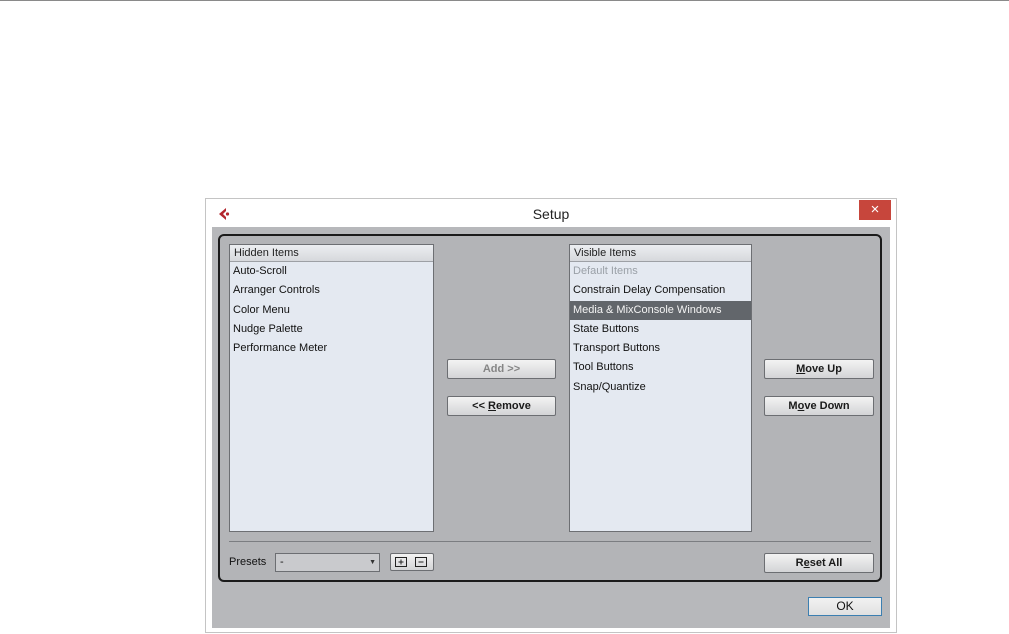  Describe the element at coordinates (845, 606) in the screenshot. I see `ok-button: OK` at that location.